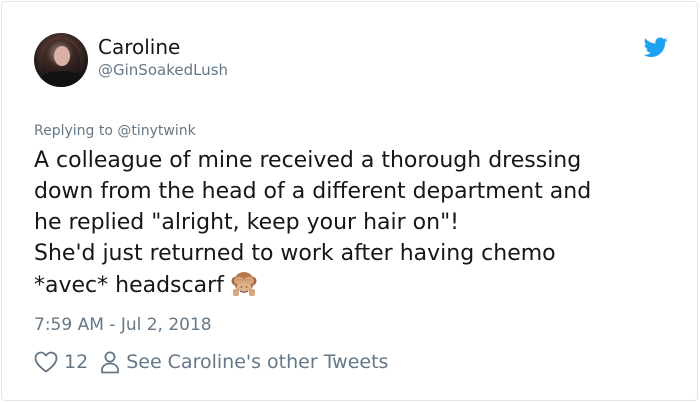  Describe the element at coordinates (123, 325) in the screenshot. I see `tweet-timestamp: 7:59 AM - Jul 2, 2018` at that location.